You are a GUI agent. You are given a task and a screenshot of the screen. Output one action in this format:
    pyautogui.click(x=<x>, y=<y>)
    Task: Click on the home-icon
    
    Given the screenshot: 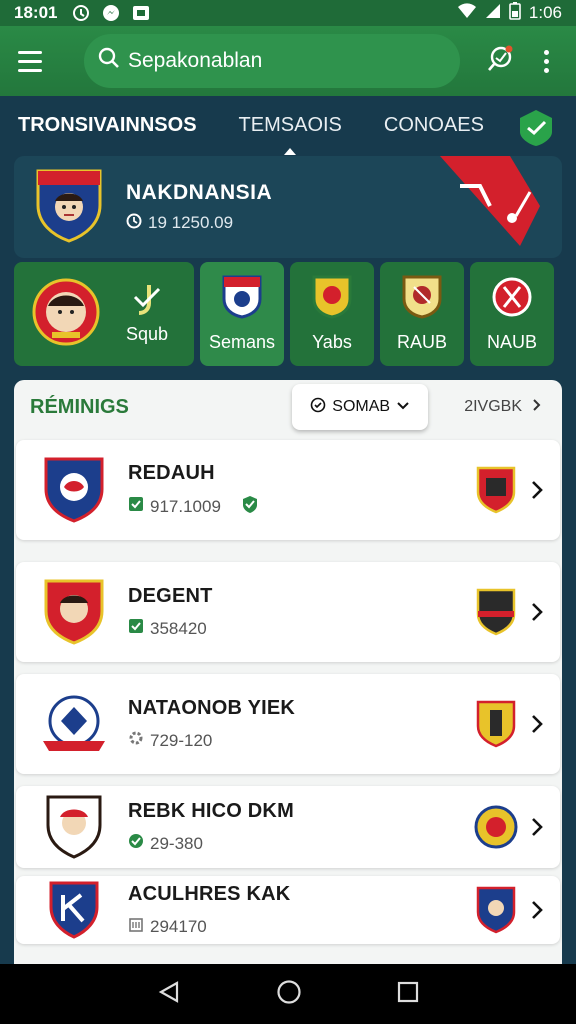 What is the action you would take?
    pyautogui.click(x=289, y=994)
    